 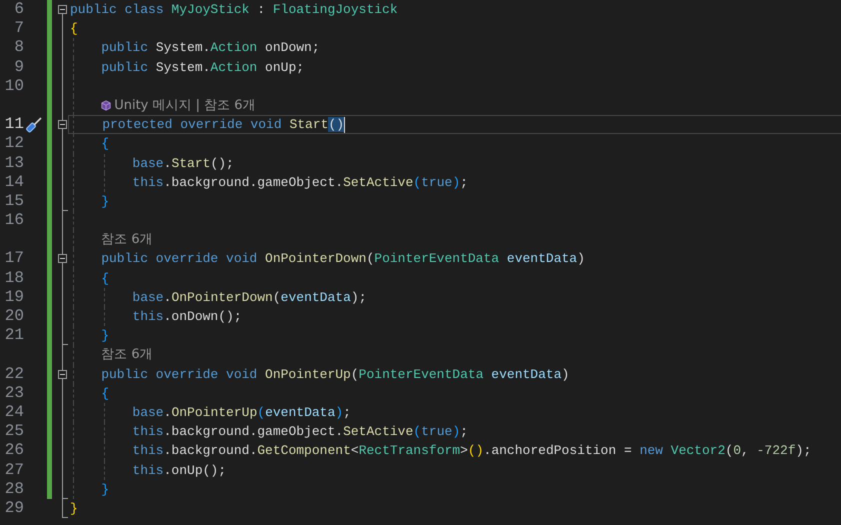 I want to click on code-line: public override void OnPointerUp(PointerEventData eventData), so click(x=335, y=375).